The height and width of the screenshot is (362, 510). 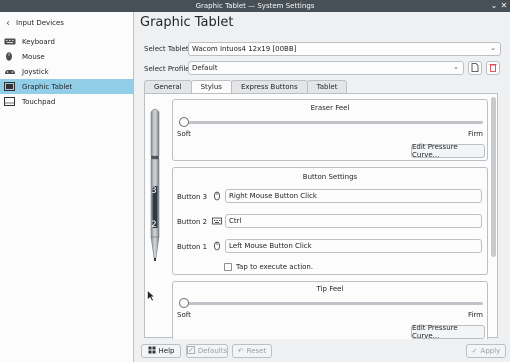 I want to click on button-2-label: Button 2, so click(x=192, y=222).